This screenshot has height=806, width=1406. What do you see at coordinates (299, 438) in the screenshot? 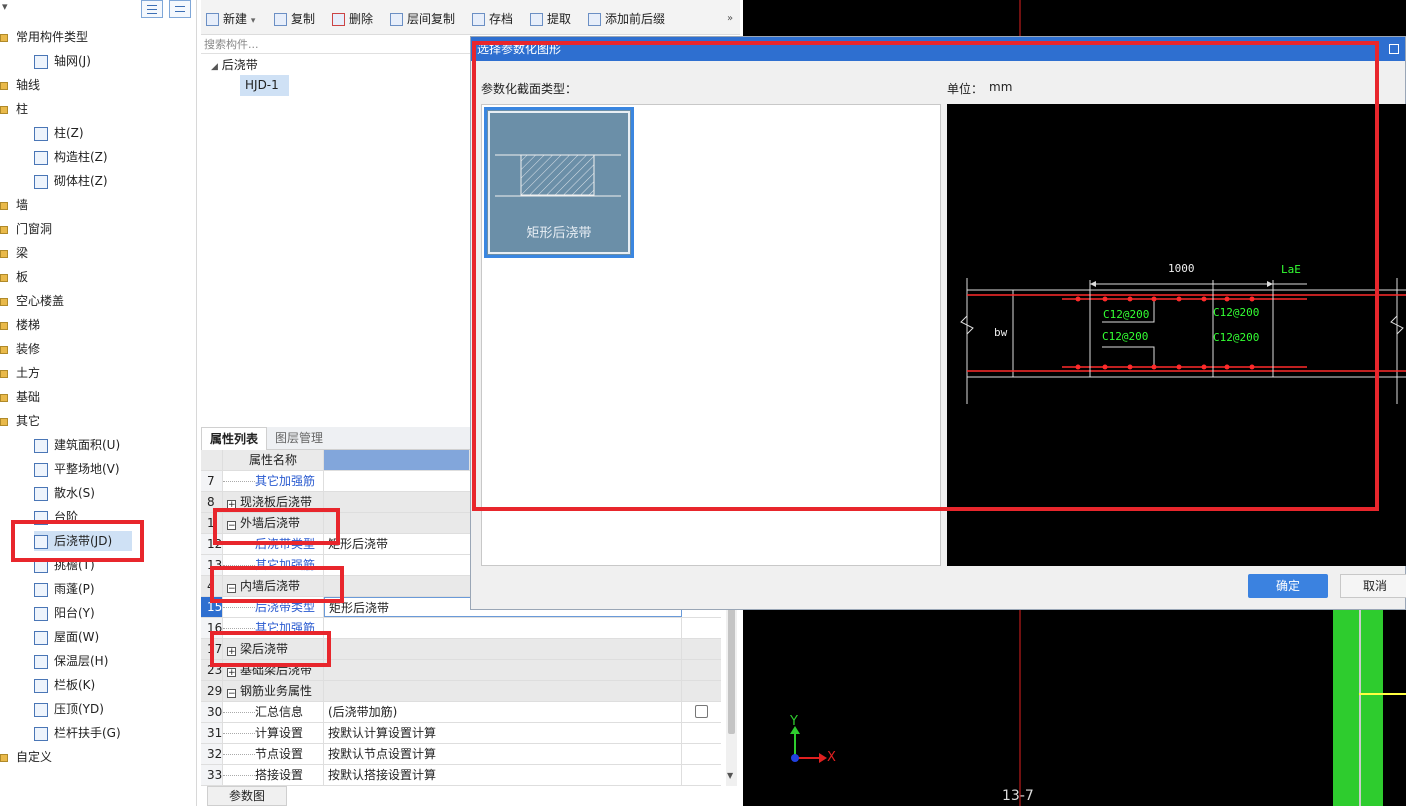
I see `tab-layer-management: 图层管理` at bounding box center [299, 438].